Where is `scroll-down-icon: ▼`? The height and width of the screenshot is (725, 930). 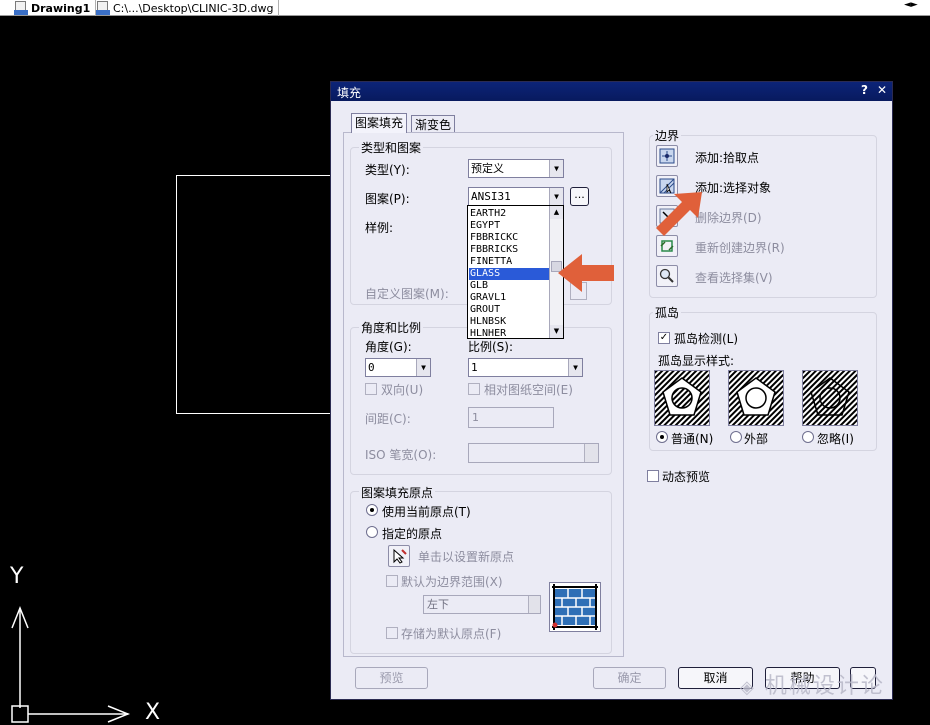
scroll-down-icon: ▼ is located at coordinates (556, 331).